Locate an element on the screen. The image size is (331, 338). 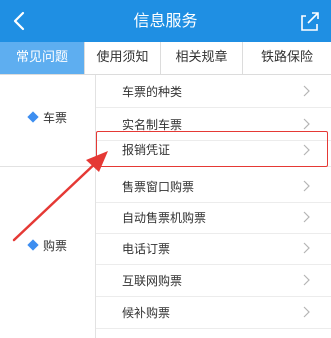
tab-faq: 常见问题 is located at coordinates (42, 58).